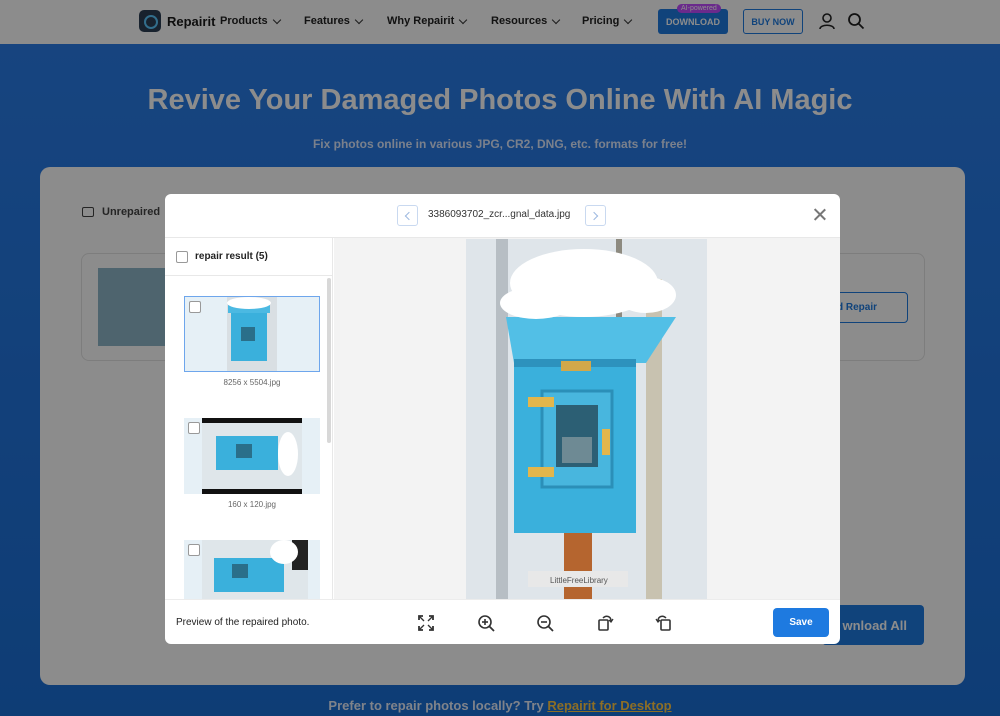 Image resolution: width=1000 pixels, height=716 pixels. What do you see at coordinates (545, 623) in the screenshot?
I see `zoom-out-icon` at bounding box center [545, 623].